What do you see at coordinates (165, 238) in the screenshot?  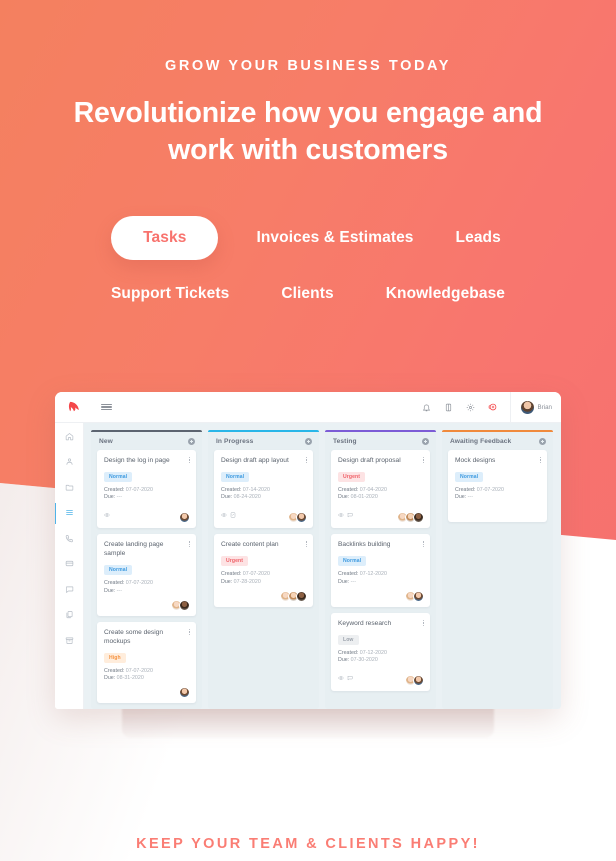 I see `tab-tasks: Tasks` at bounding box center [165, 238].